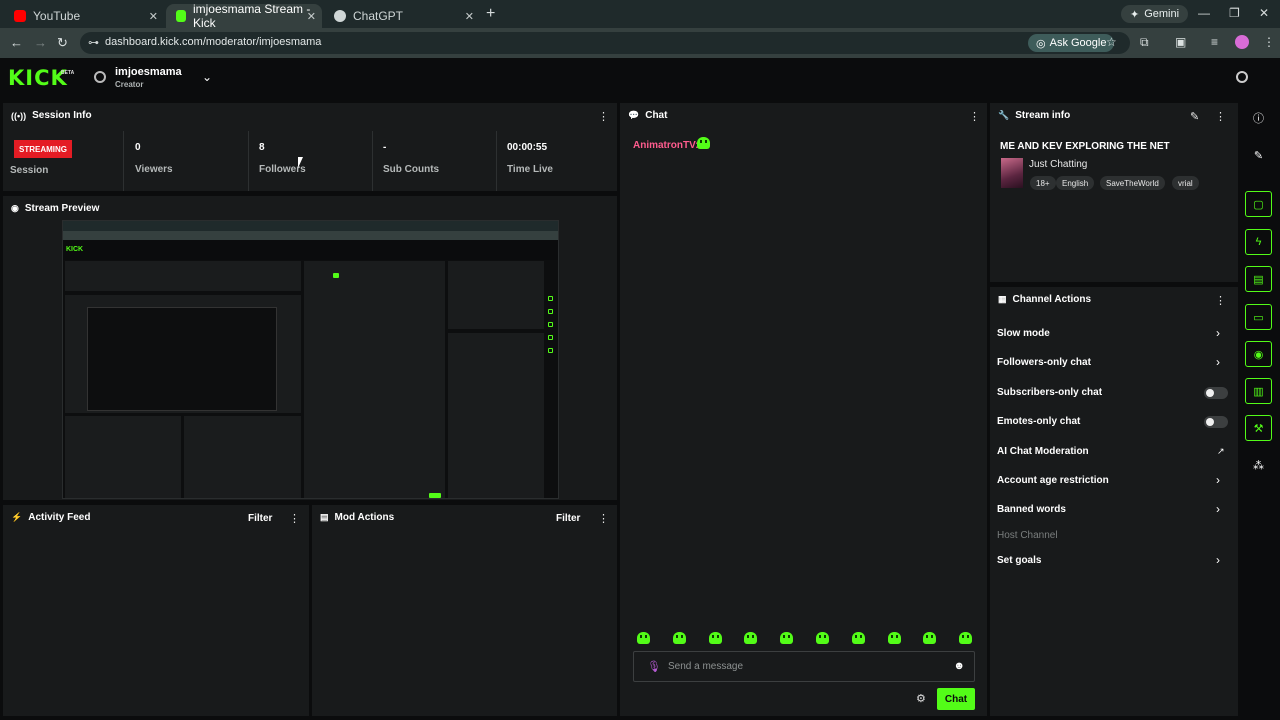  I want to click on tab-chatgpt: ChatGPT ✕, so click(402, 16).